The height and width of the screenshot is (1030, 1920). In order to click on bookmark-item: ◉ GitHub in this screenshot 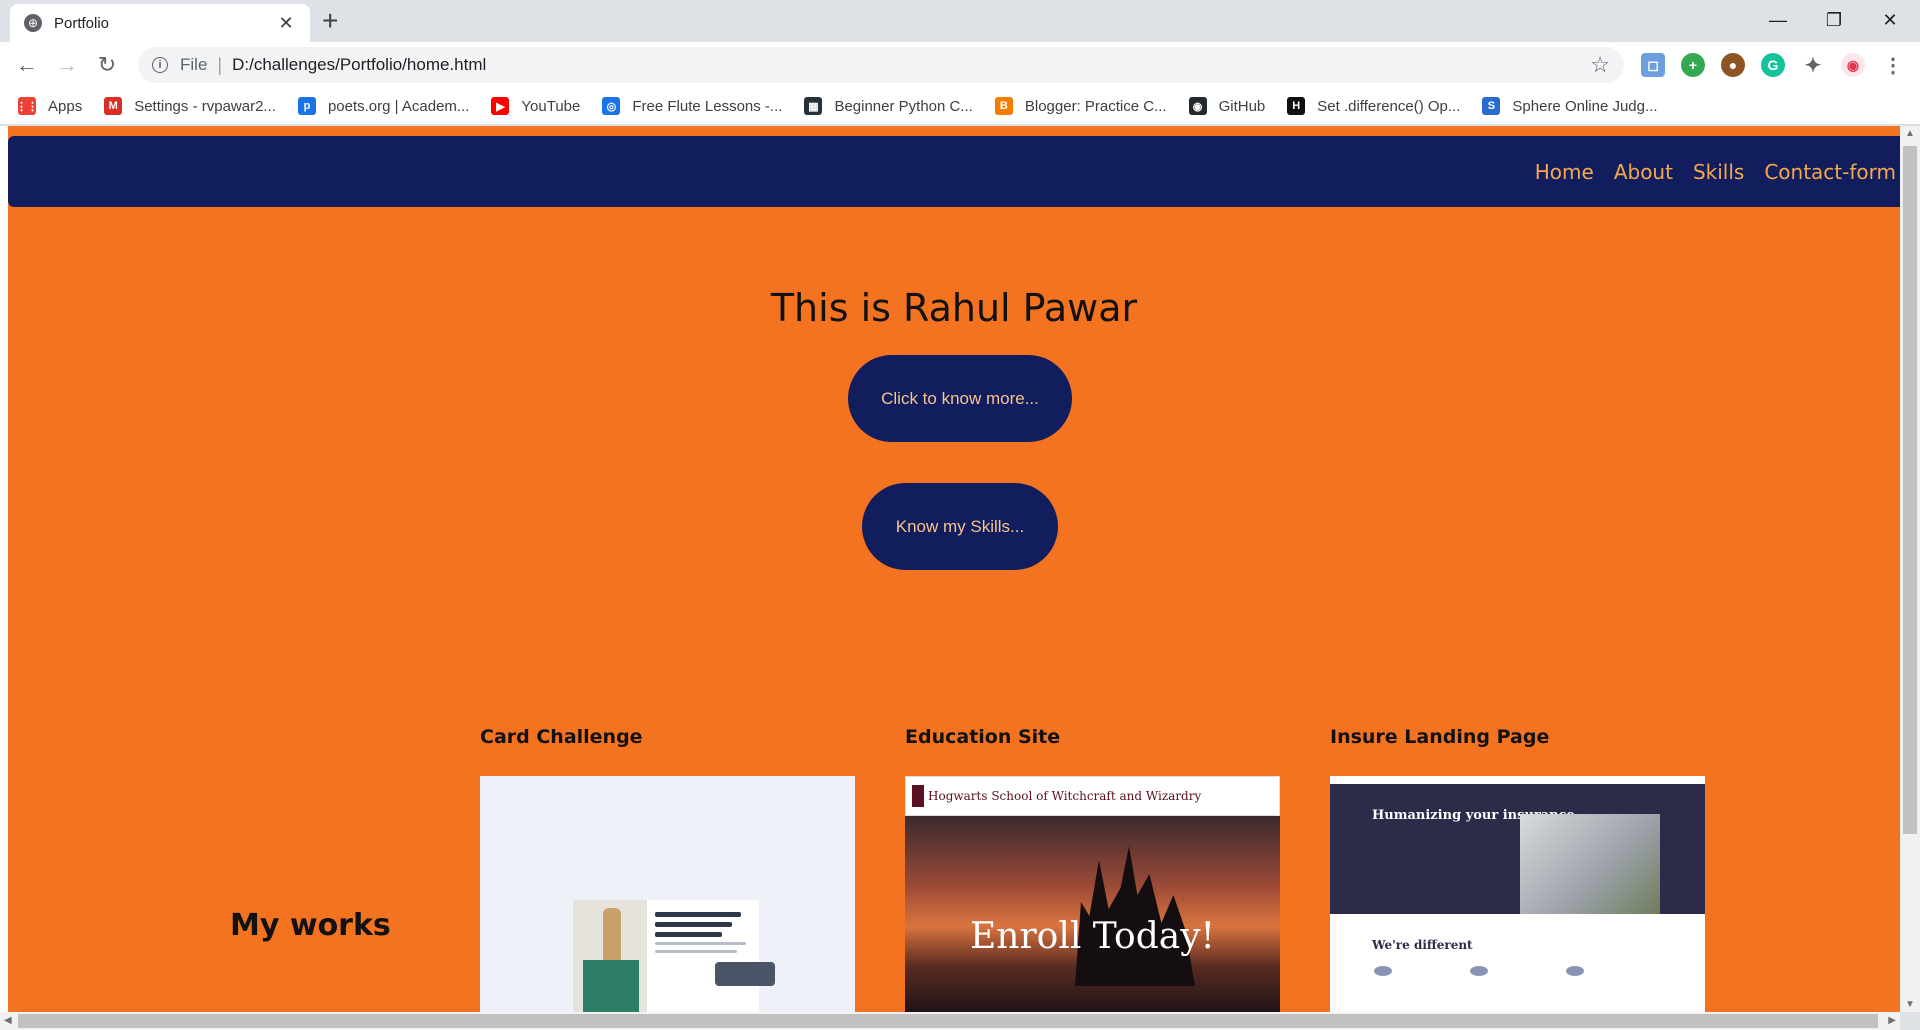, I will do `click(1227, 106)`.